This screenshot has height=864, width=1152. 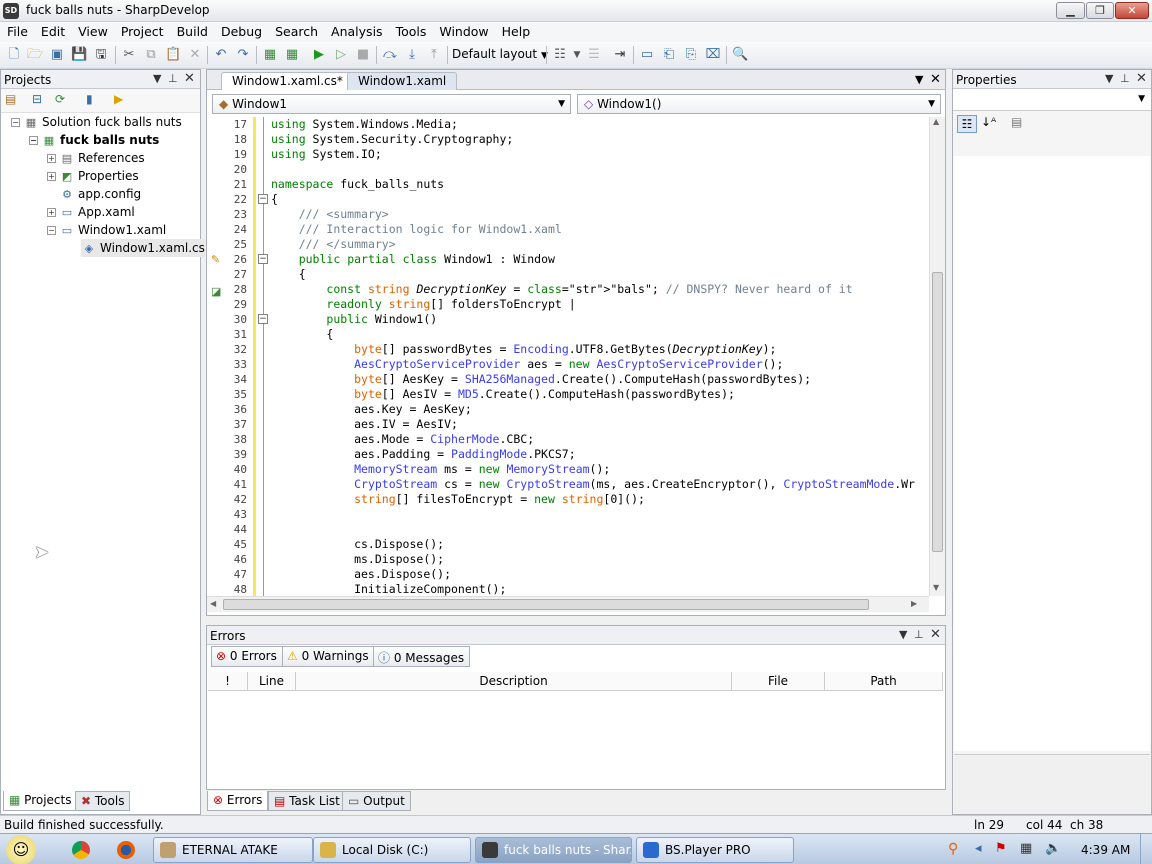 What do you see at coordinates (35, 55) in the screenshot?
I see `open-folder-icon: 🗁` at bounding box center [35, 55].